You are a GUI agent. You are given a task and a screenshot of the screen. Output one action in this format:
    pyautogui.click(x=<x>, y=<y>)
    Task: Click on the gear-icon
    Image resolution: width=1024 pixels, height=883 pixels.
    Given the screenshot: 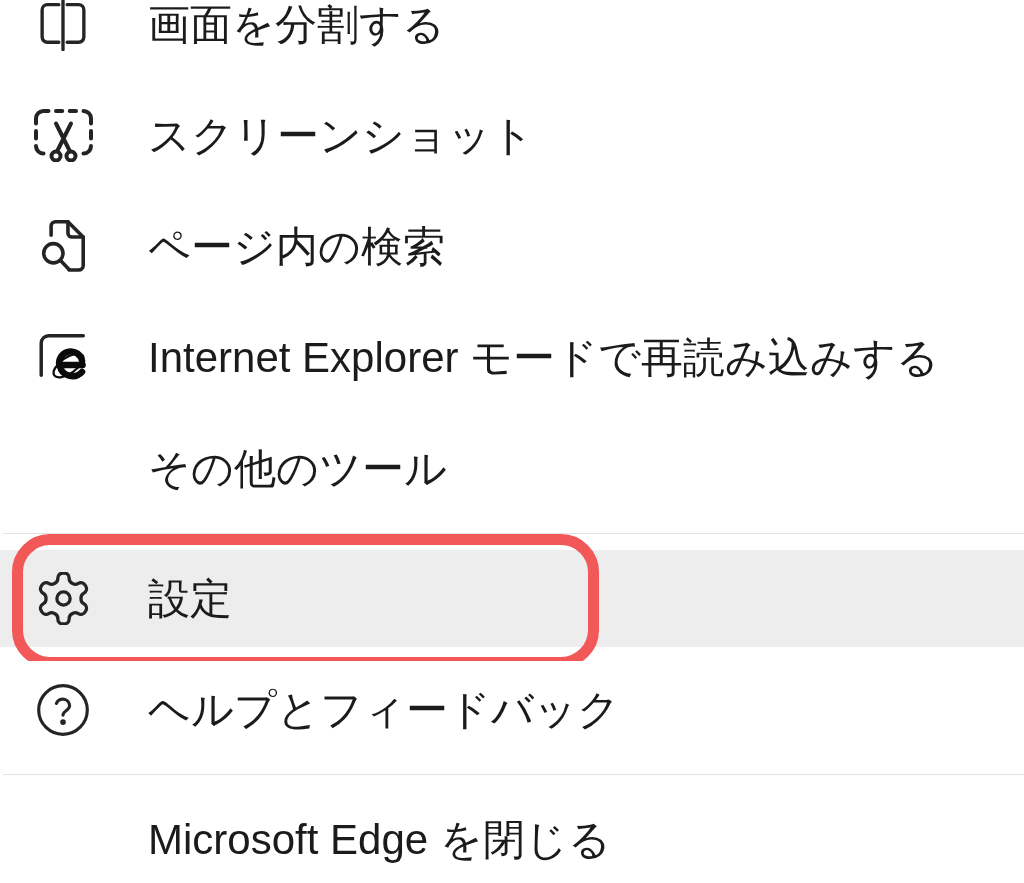 What is the action you would take?
    pyautogui.click(x=63, y=598)
    